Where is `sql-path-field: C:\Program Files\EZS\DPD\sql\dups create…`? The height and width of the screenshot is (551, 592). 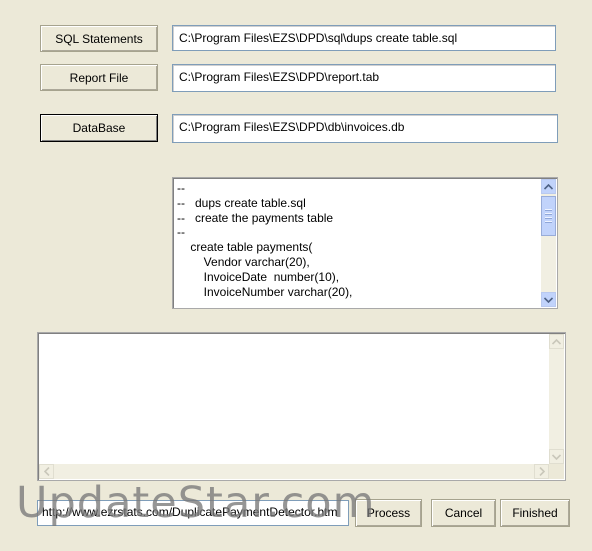 sql-path-field: C:\Program Files\EZS\DPD\sql\dups create… is located at coordinates (364, 38).